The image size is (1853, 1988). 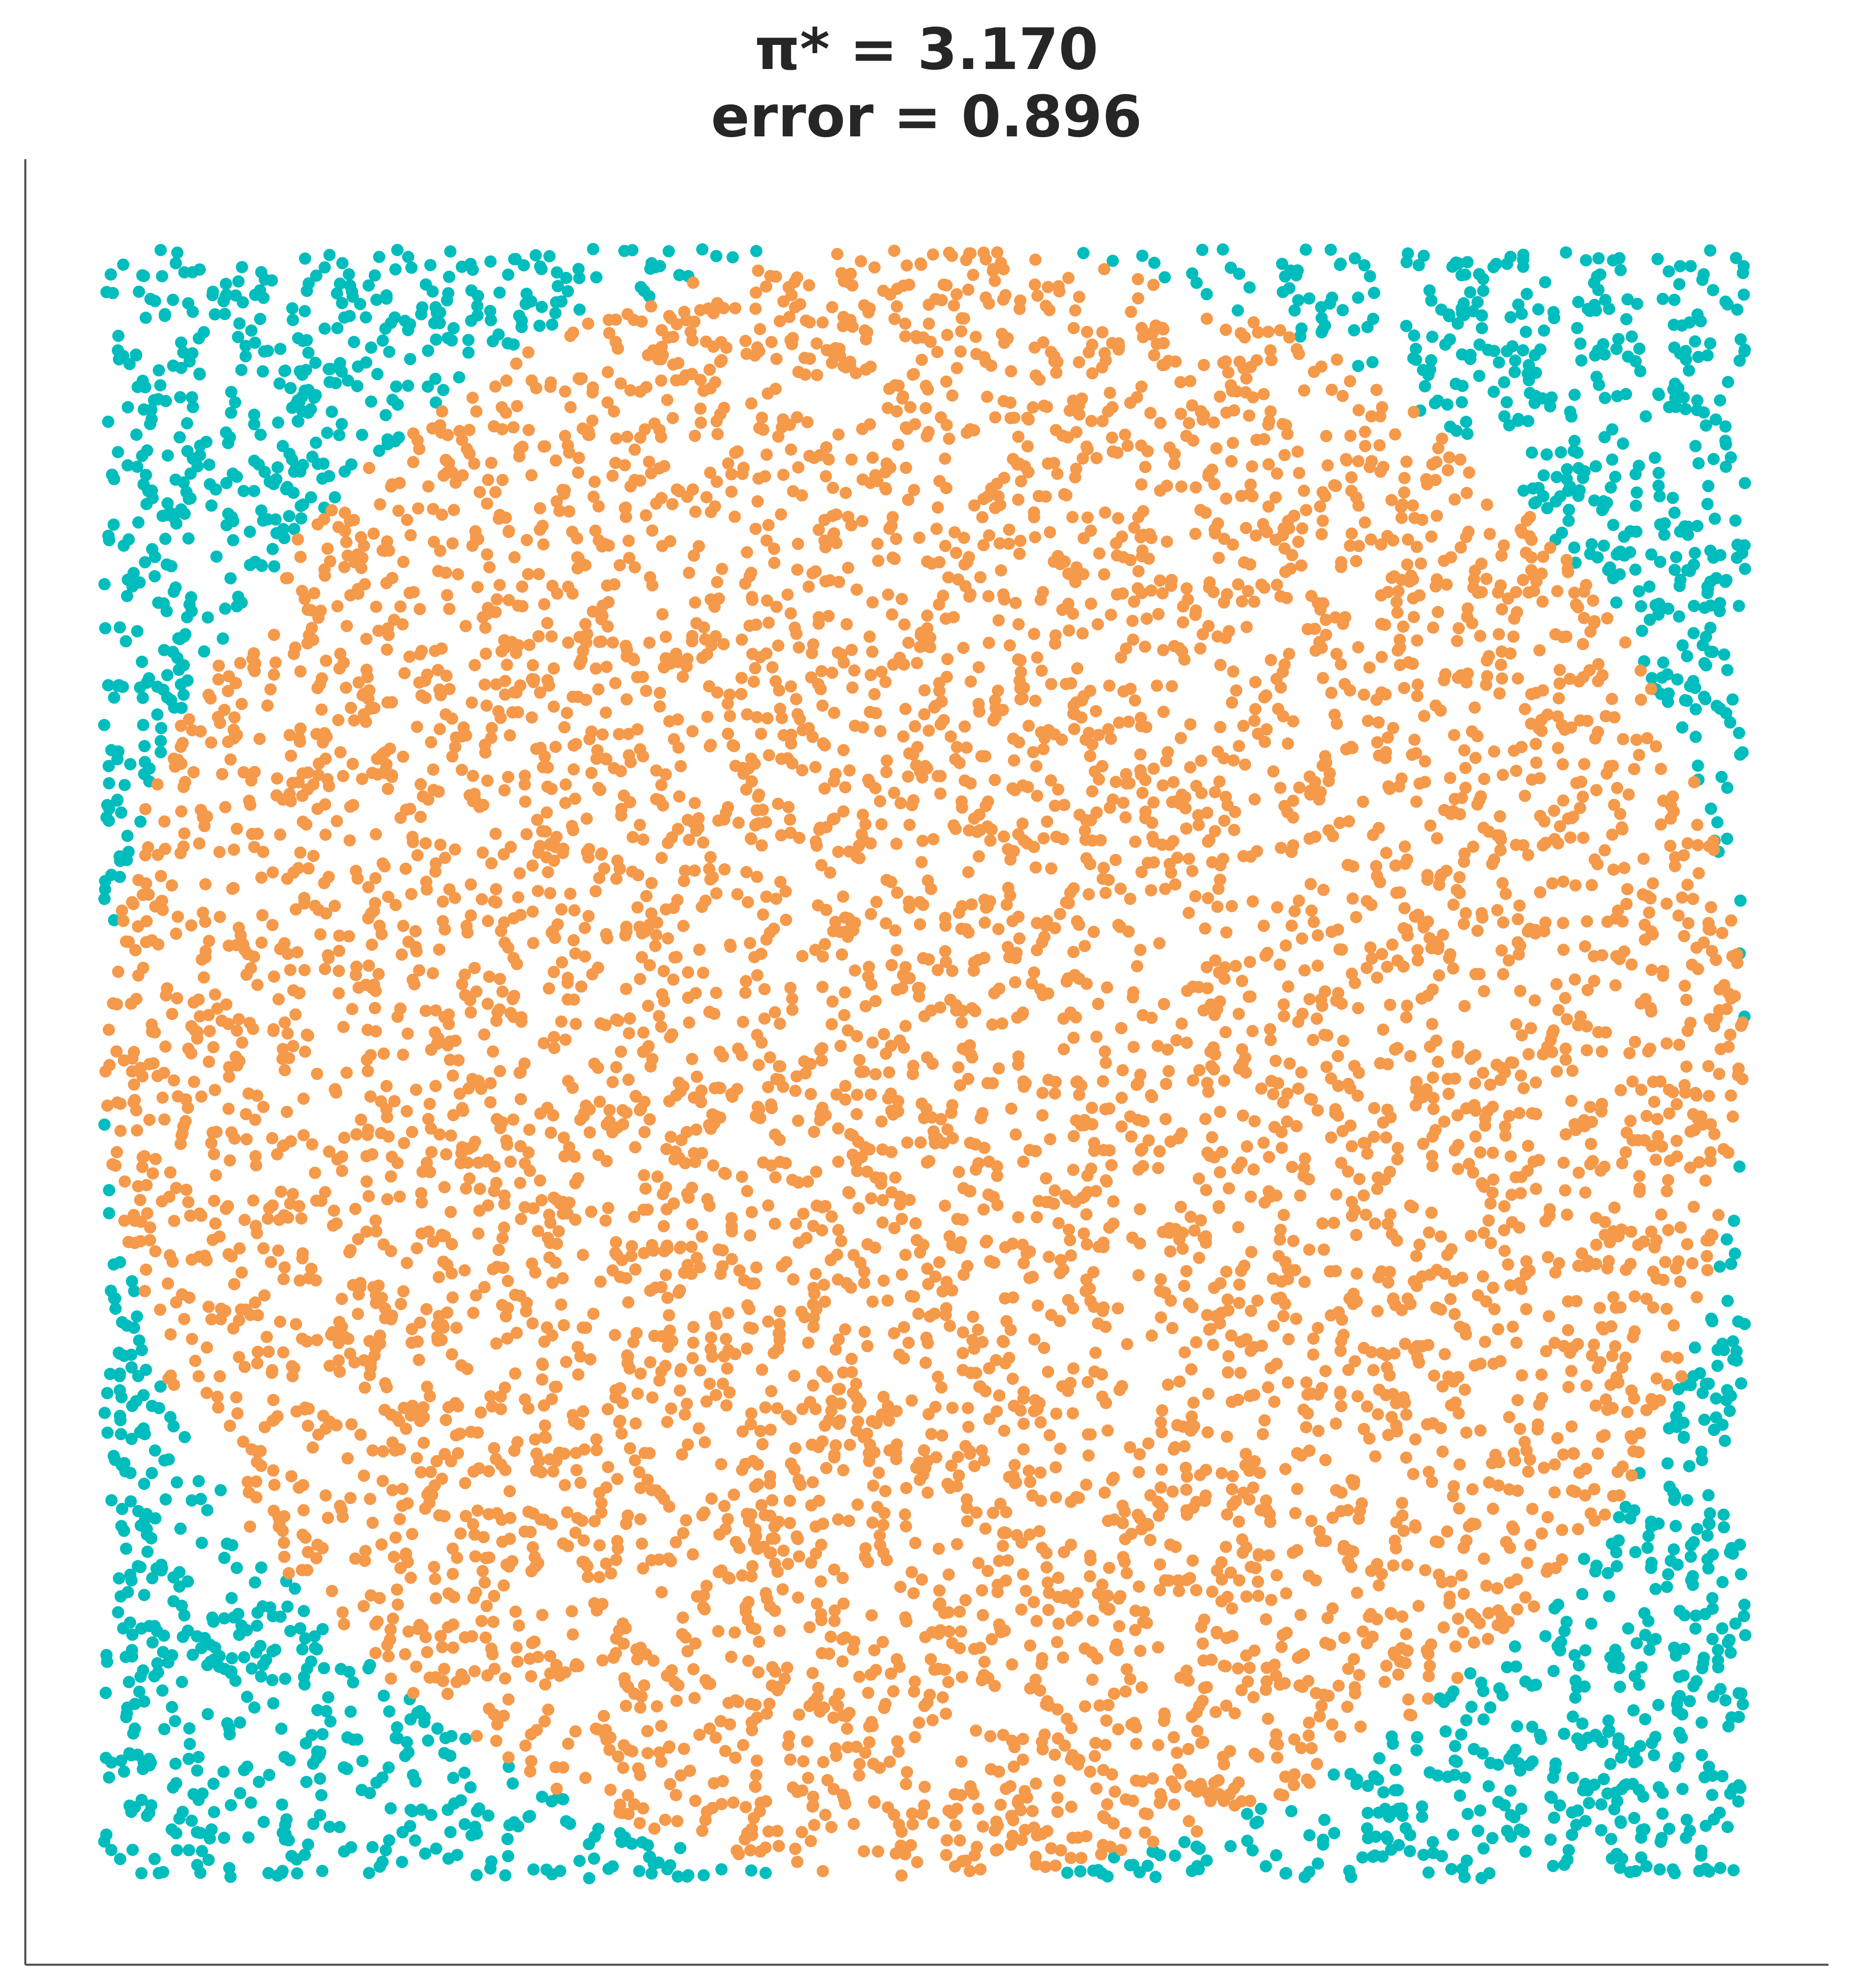 What do you see at coordinates (361, 1790) in the screenshot?
I see `point-outside-2059` at bounding box center [361, 1790].